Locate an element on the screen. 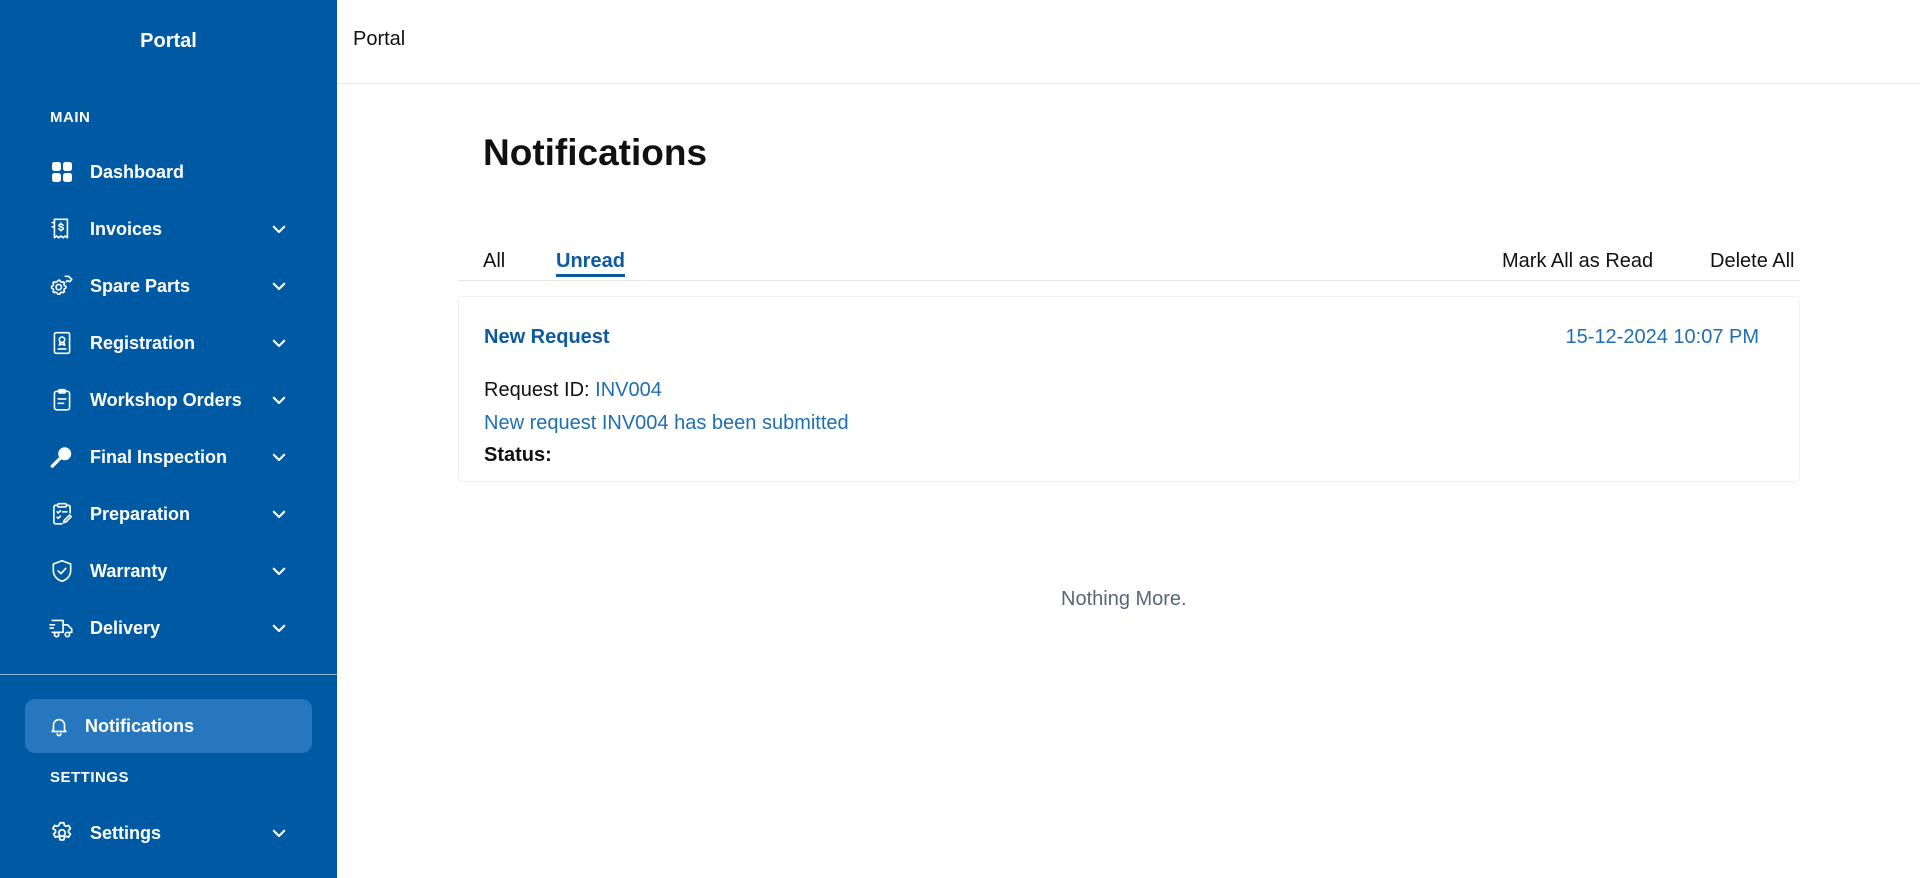 Image resolution: width=1920 pixels, height=878 pixels. empty-message: Nothing More. is located at coordinates (1124, 599).